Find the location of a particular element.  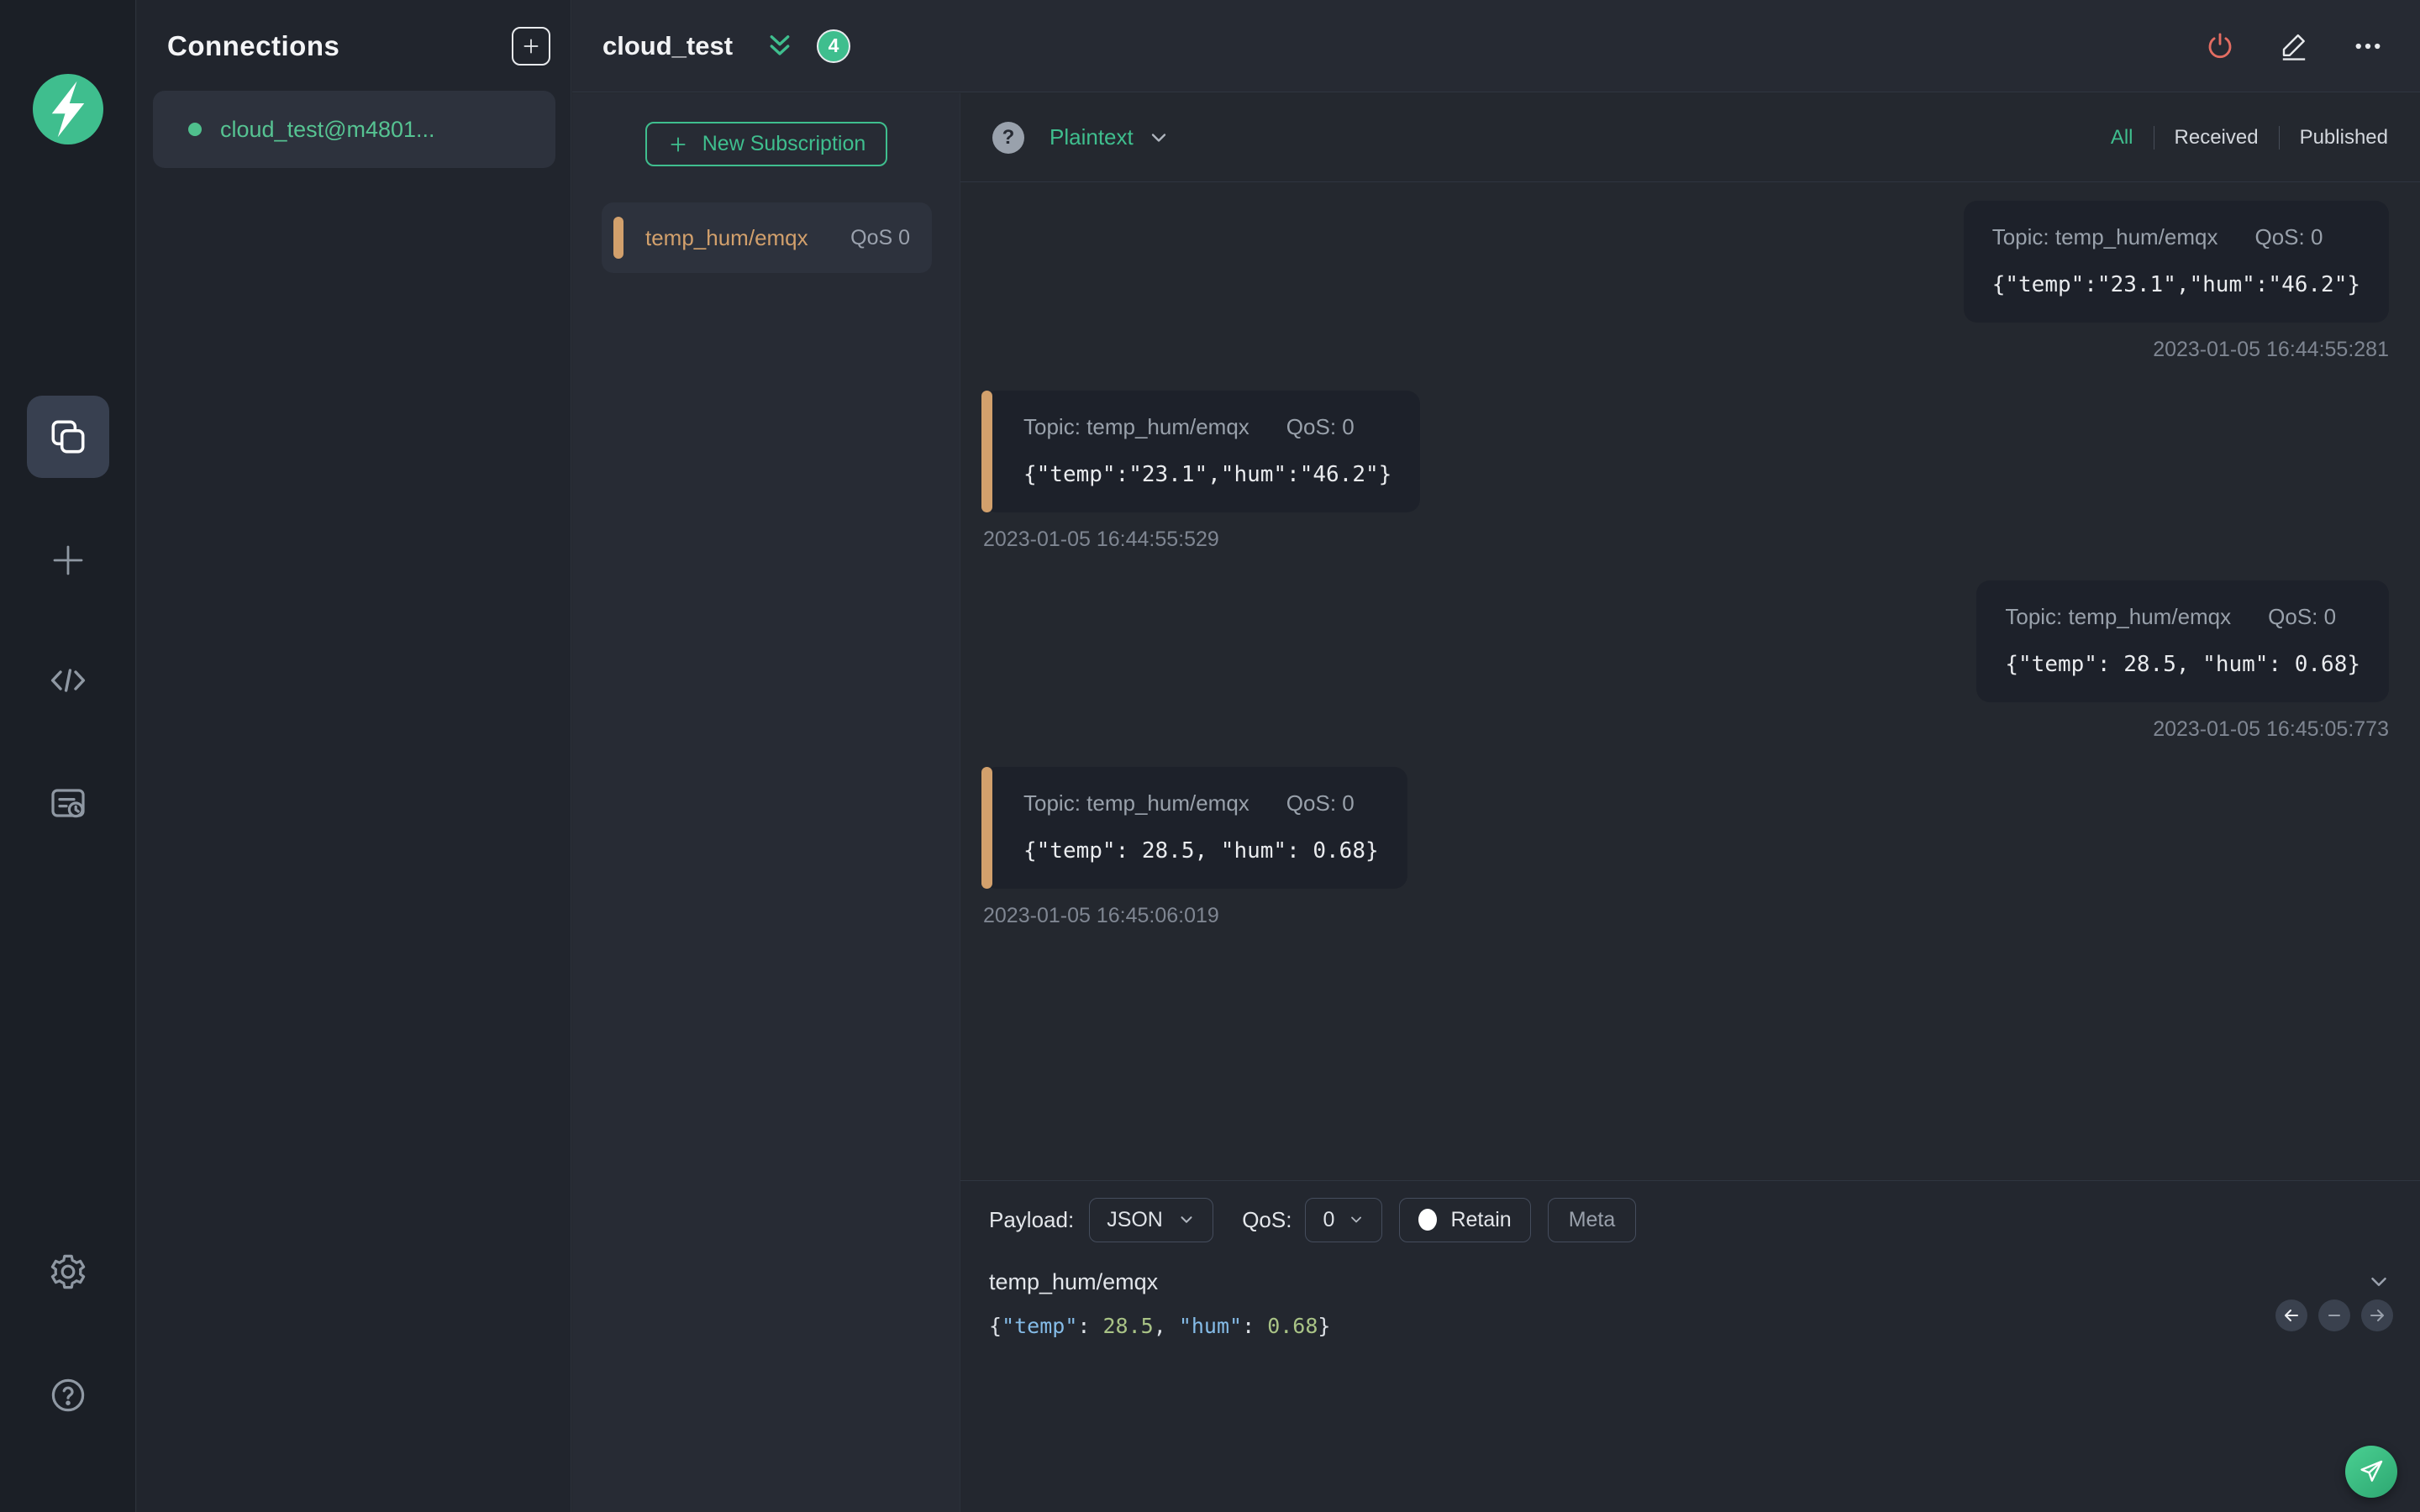

message-payload: {"temp": 28.5, "hum": 0.68} is located at coordinates (2182, 664).